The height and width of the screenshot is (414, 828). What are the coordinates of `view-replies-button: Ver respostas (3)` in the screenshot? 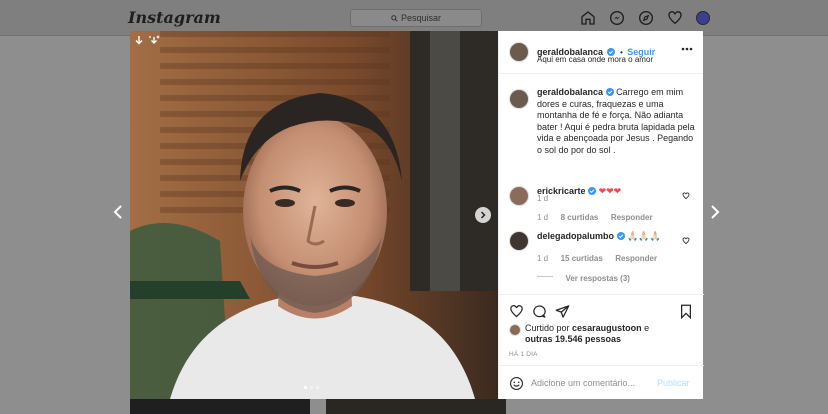 It's located at (597, 278).